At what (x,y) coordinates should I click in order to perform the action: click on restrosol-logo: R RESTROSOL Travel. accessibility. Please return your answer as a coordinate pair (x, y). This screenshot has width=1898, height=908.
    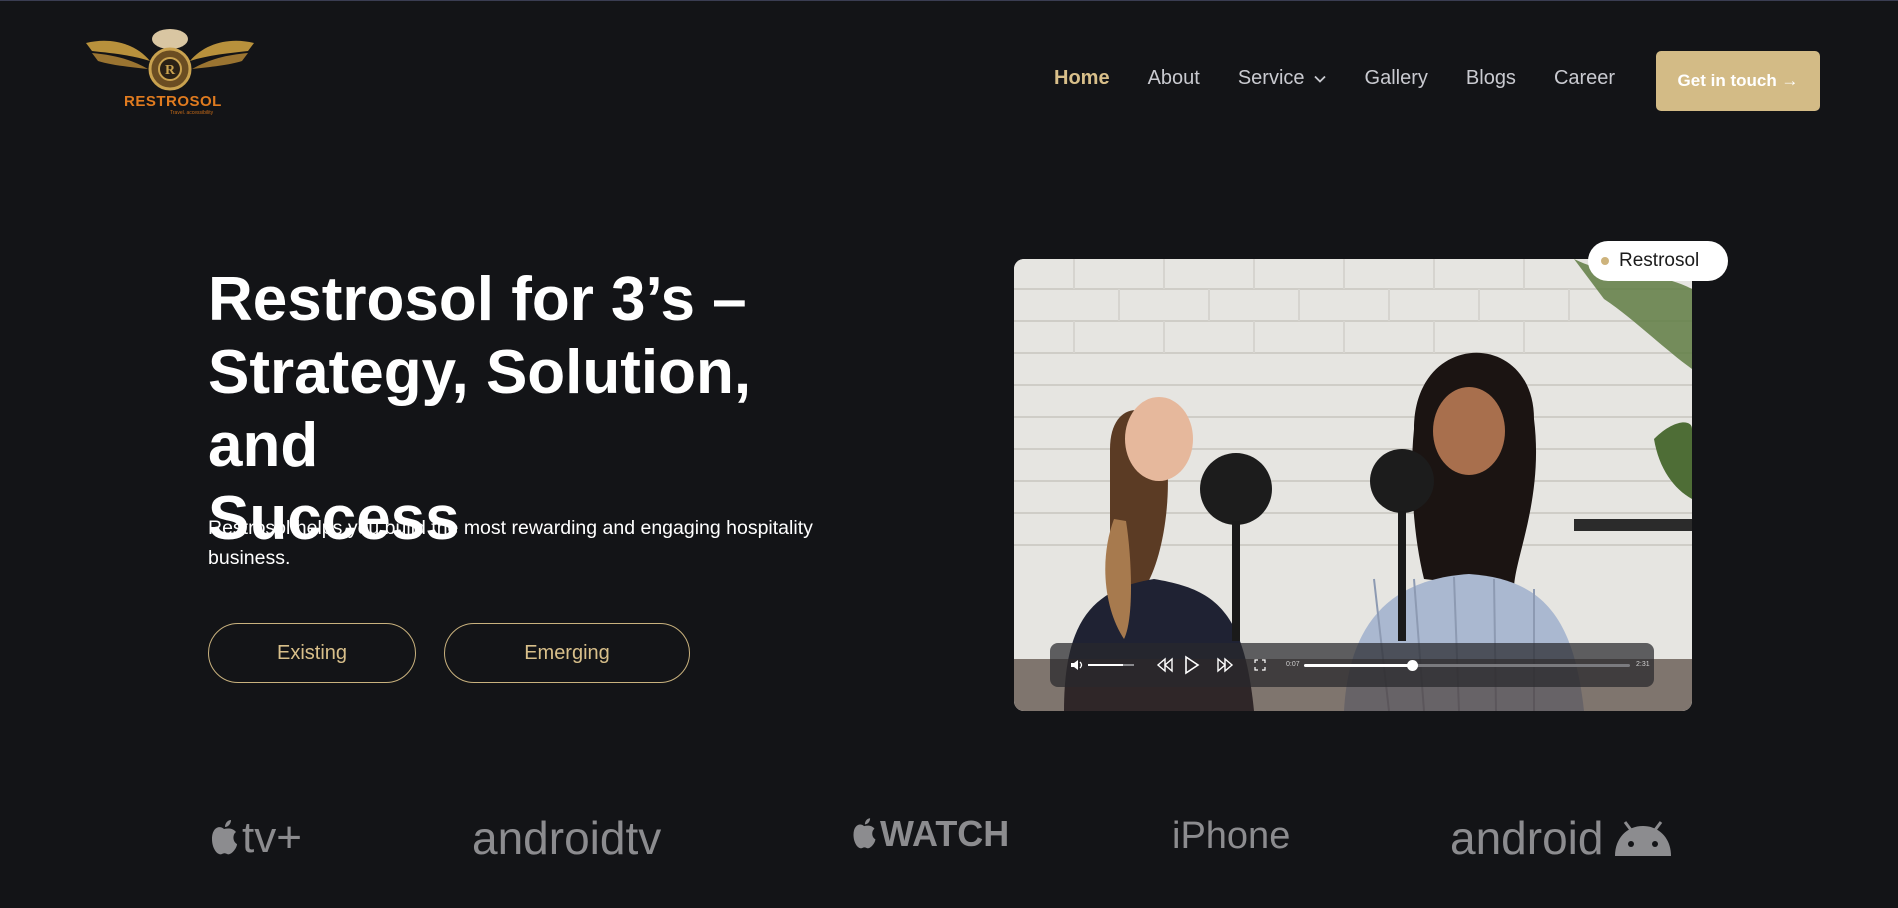
    Looking at the image, I should click on (170, 74).